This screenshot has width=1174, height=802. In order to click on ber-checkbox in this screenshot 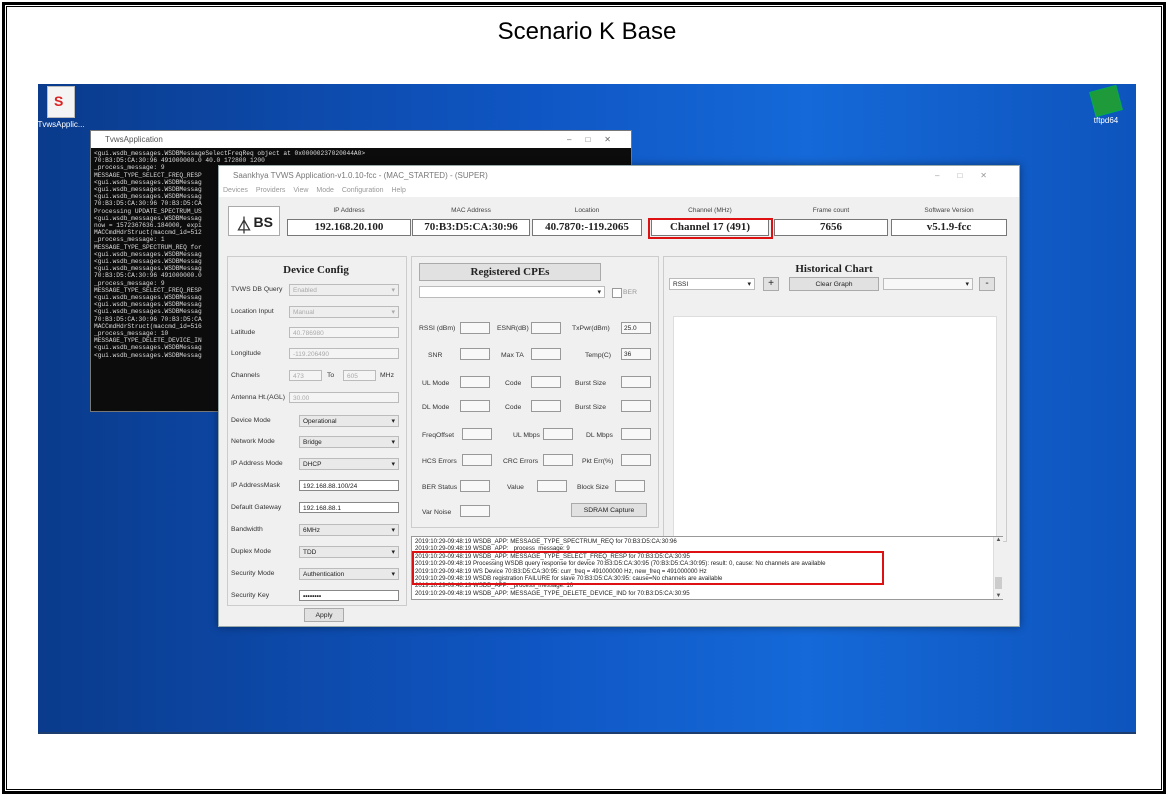, I will do `click(617, 293)`.